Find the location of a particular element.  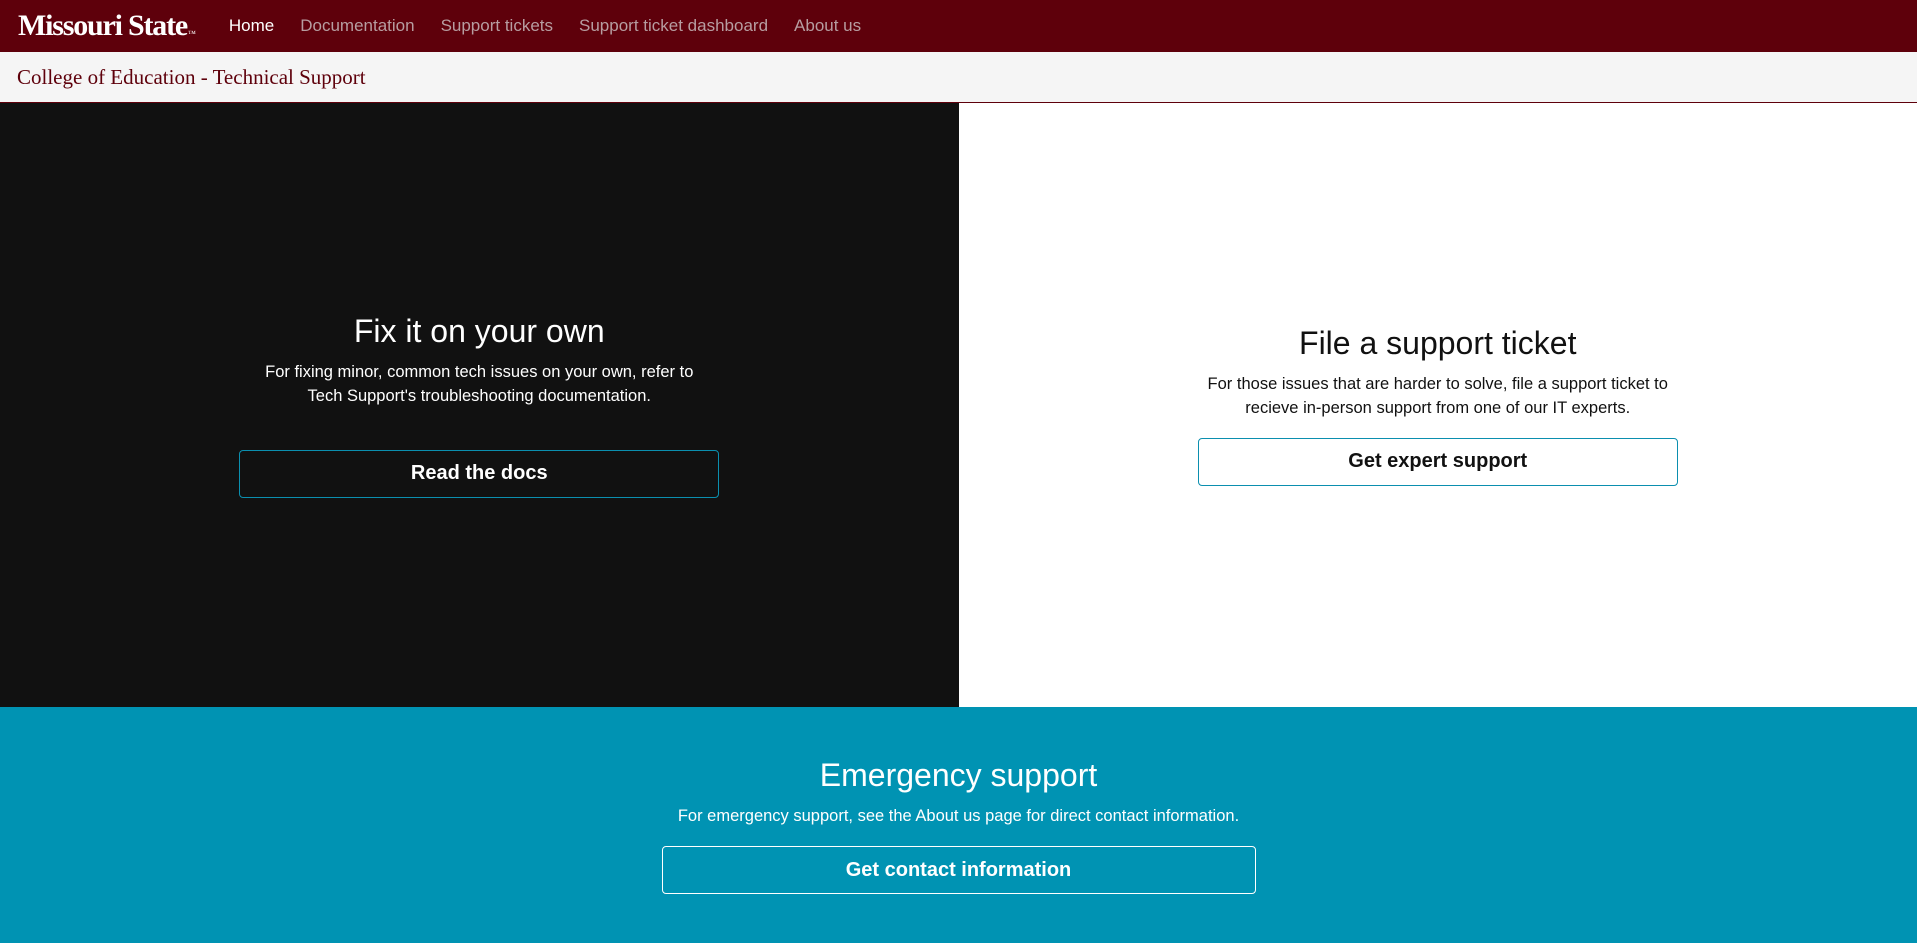

read-the-docs-button: Read the docs is located at coordinates (479, 473).